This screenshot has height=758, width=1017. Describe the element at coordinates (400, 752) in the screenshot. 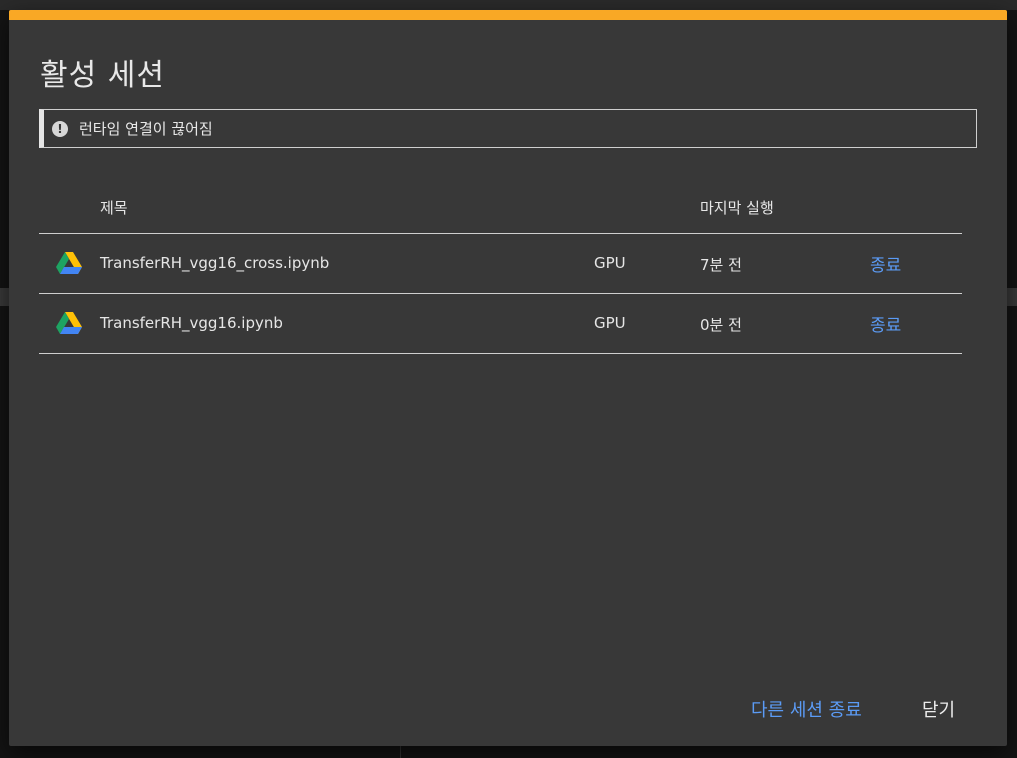

I see `background-panel-edge` at that location.